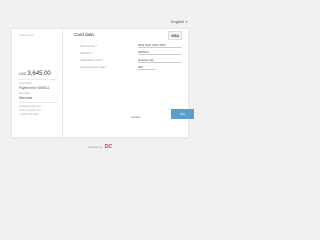 This screenshot has width=320, height=240. Describe the element at coordinates (135, 117) in the screenshot. I see `cancel-button: Cancel` at that location.